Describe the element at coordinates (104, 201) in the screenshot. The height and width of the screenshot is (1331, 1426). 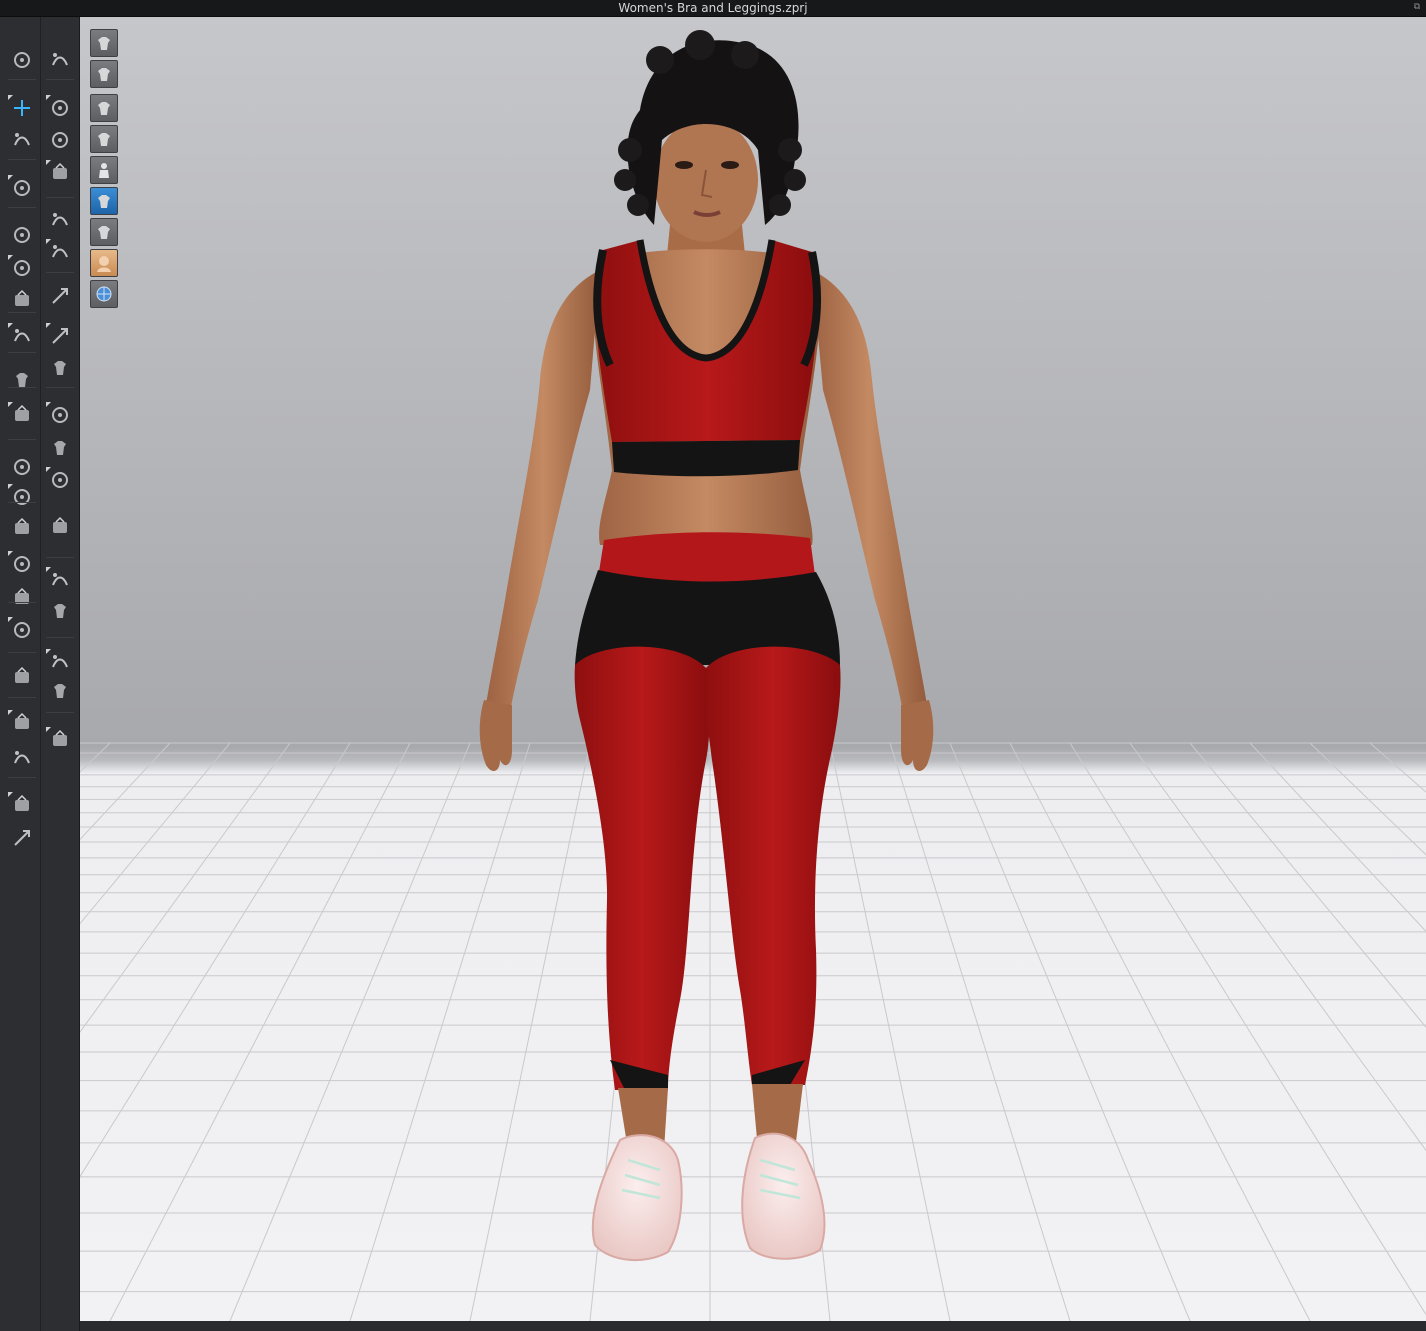
I see `hair-visible-icon` at that location.